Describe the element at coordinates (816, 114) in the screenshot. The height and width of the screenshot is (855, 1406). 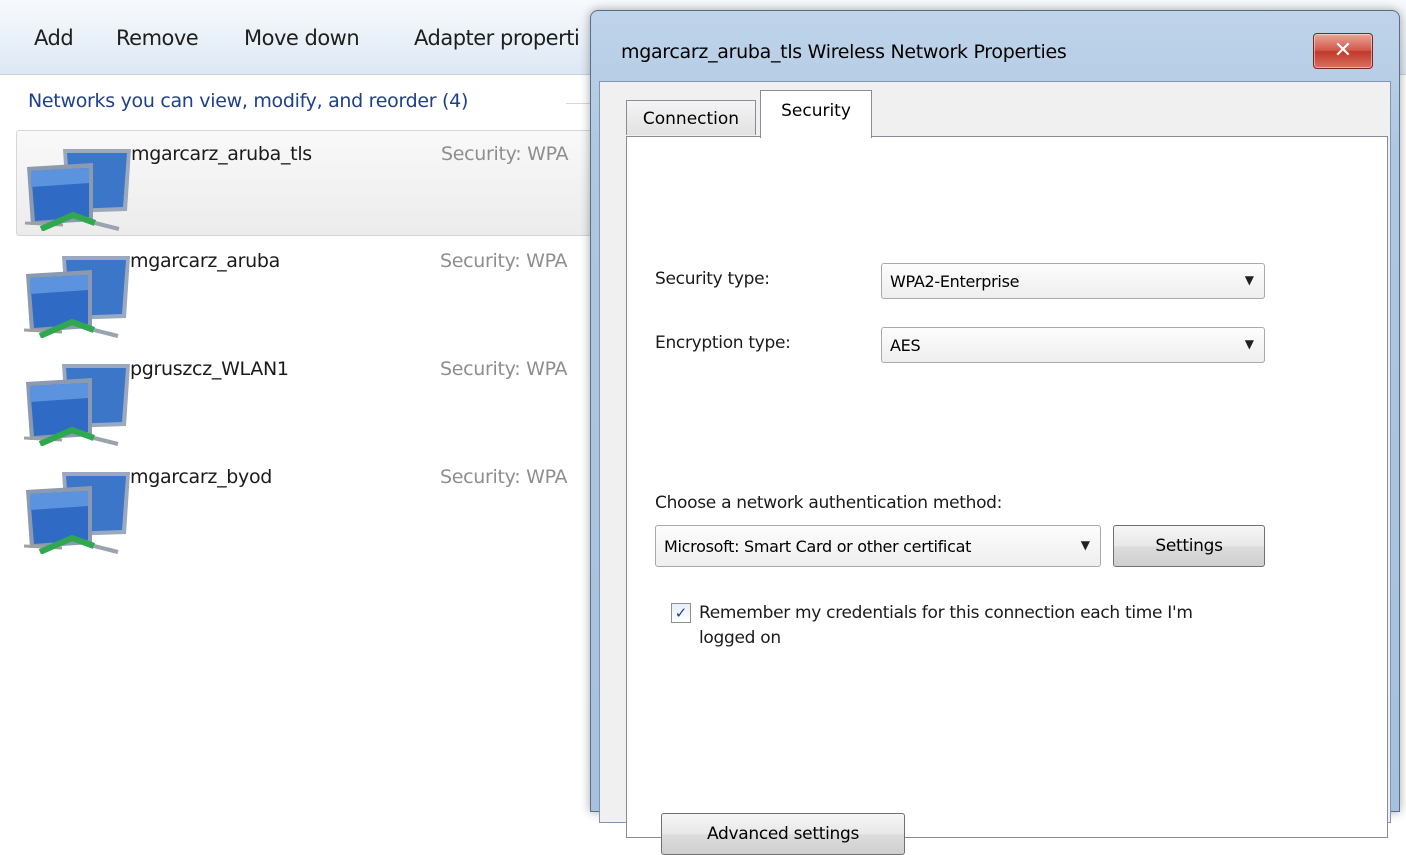
I see `tab-security: Security` at that location.